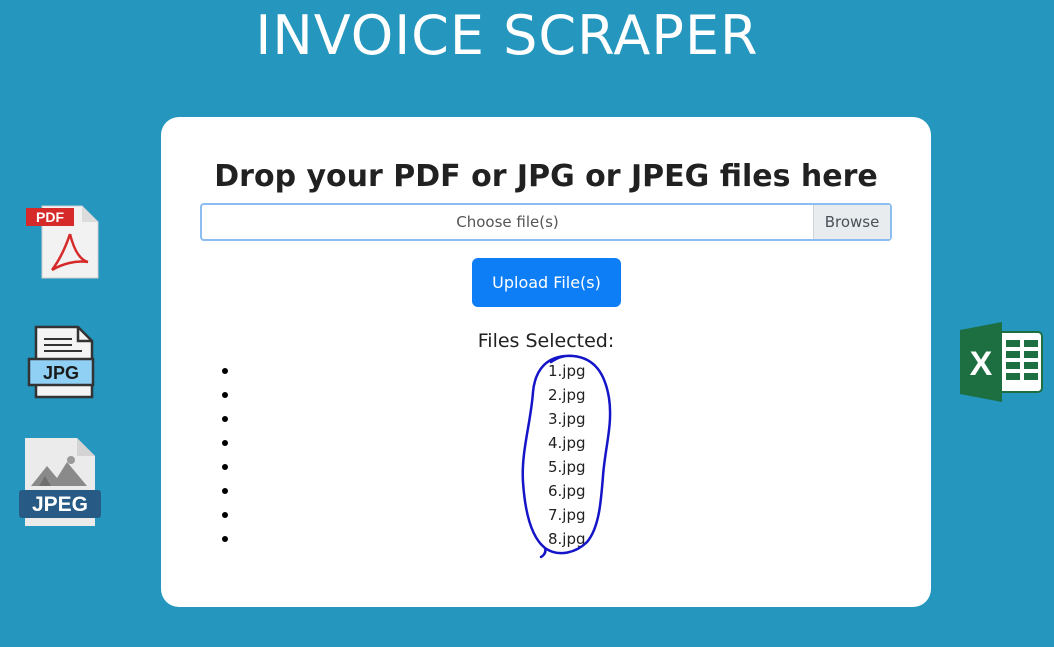  Describe the element at coordinates (546, 341) in the screenshot. I see `files-selected-heading: Files Selected:` at that location.